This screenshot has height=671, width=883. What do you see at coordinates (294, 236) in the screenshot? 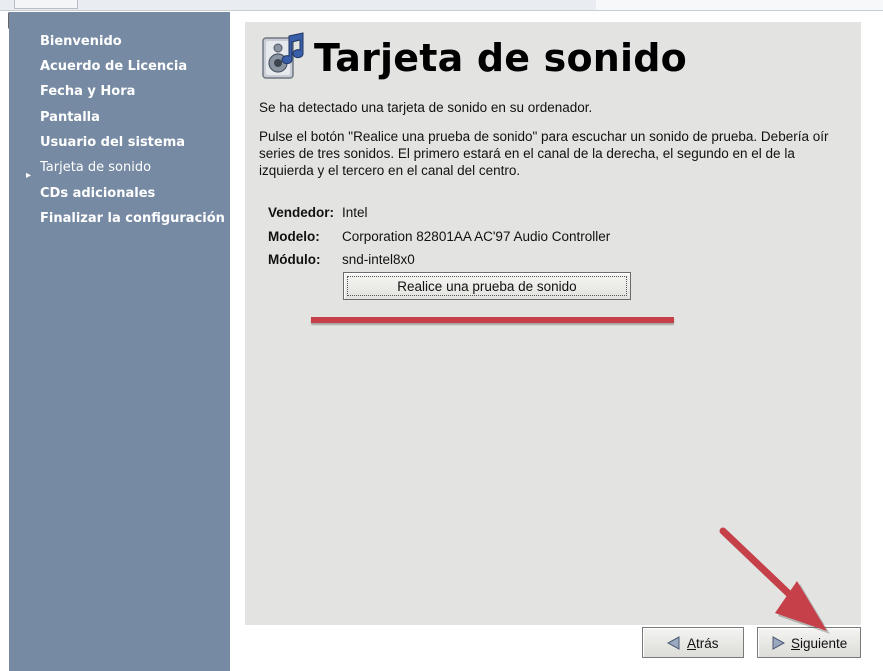
I see `model-label: Modelo:` at bounding box center [294, 236].